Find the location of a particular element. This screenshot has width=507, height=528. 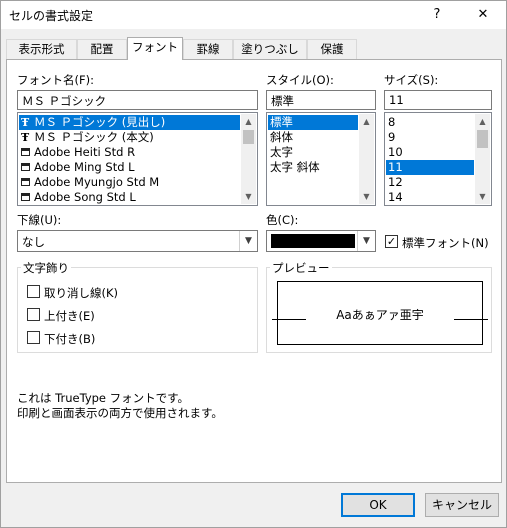

normal-font-checkbox: ✓ is located at coordinates (391, 241).